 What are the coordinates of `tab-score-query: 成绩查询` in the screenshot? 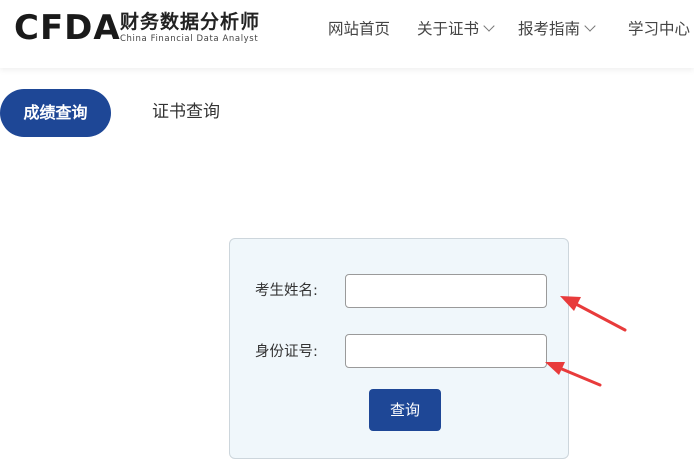 It's located at (55, 113).